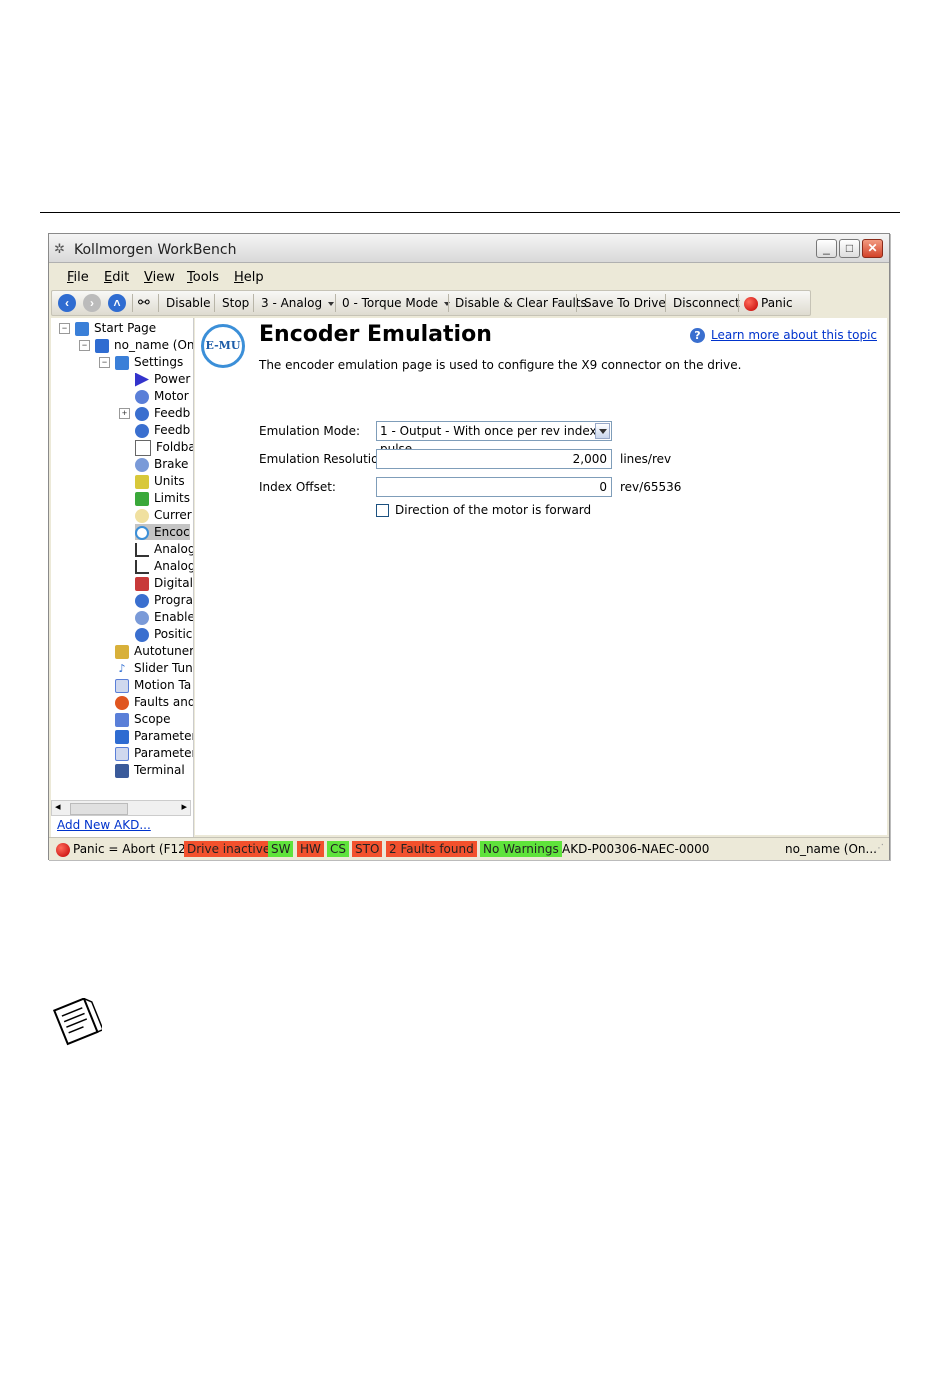 This screenshot has height=1392, width=950. I want to click on tree-item-parameter-load: Parameter, so click(154, 736).